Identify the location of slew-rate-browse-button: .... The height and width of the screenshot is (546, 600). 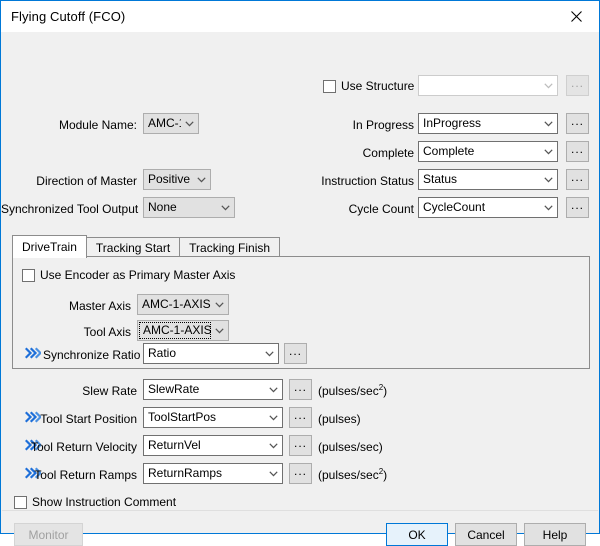
(300, 389).